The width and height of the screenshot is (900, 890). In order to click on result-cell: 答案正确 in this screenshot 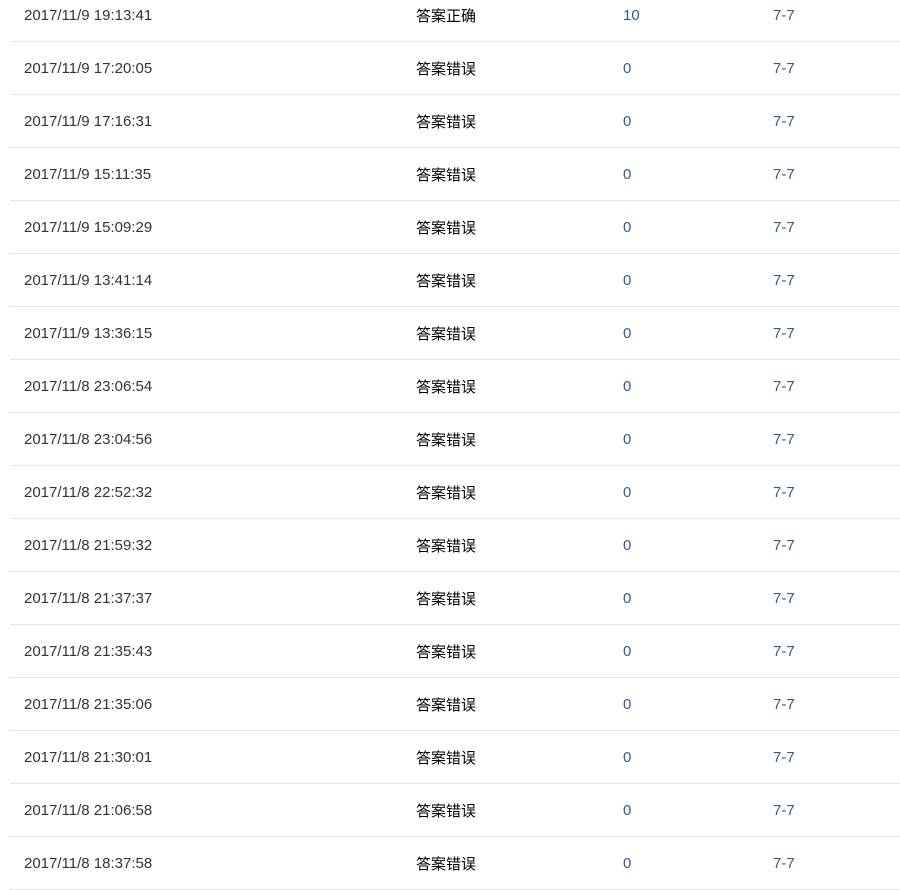, I will do `click(519, 21)`.